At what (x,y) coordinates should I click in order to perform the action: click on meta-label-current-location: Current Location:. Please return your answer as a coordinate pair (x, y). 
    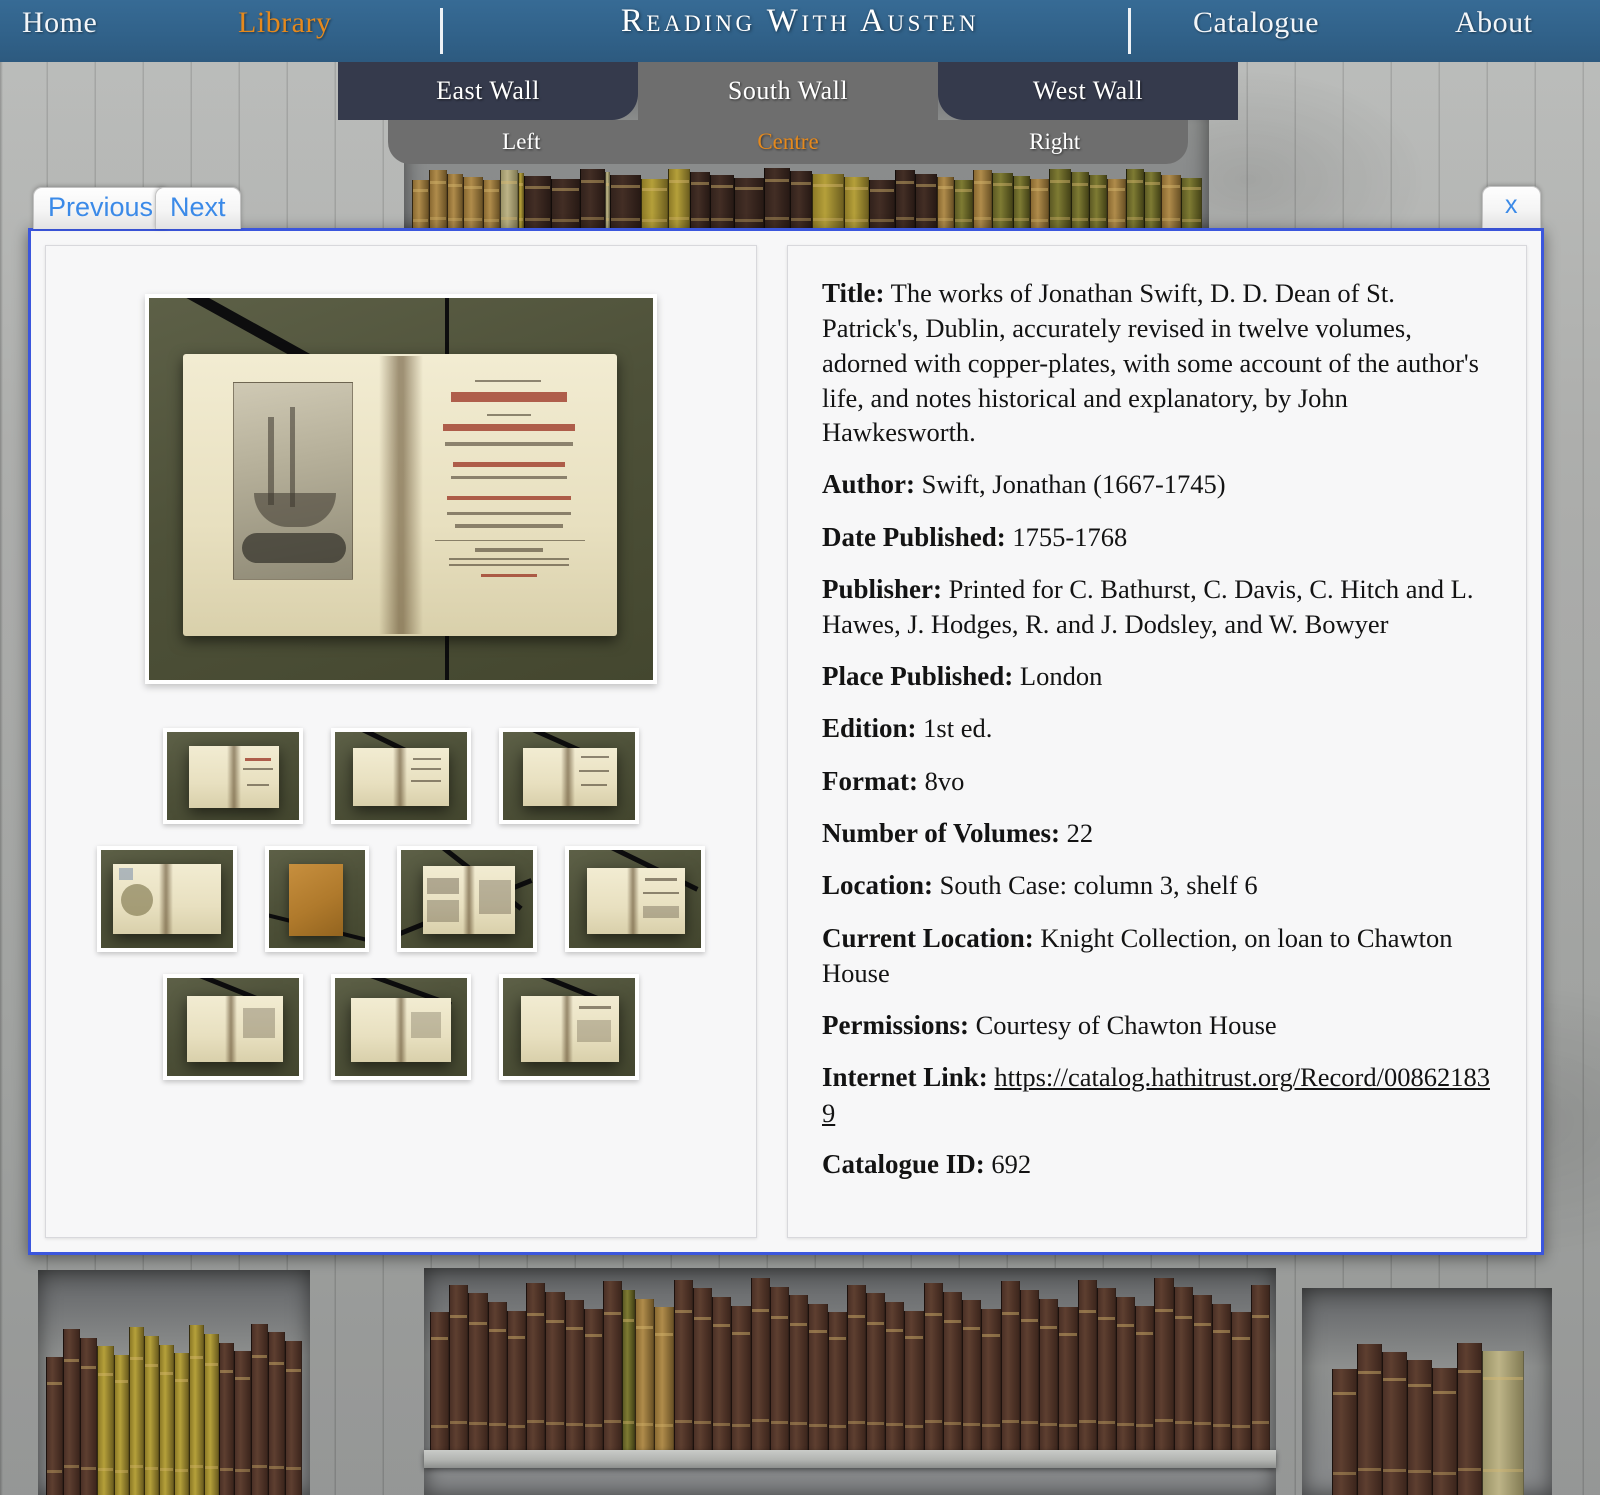
    Looking at the image, I should click on (928, 937).